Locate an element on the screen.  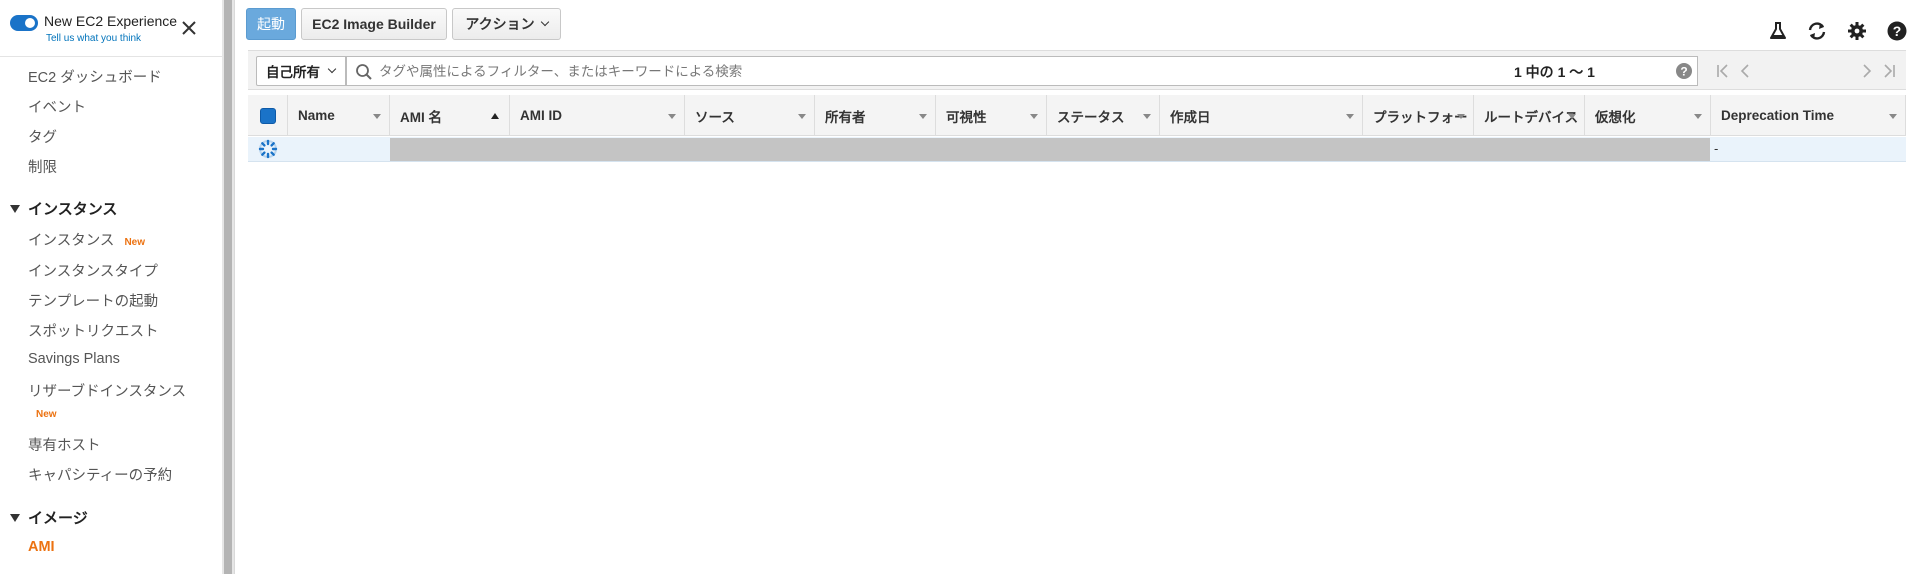
sidebar-section-instances: インスタンス is located at coordinates (63, 208).